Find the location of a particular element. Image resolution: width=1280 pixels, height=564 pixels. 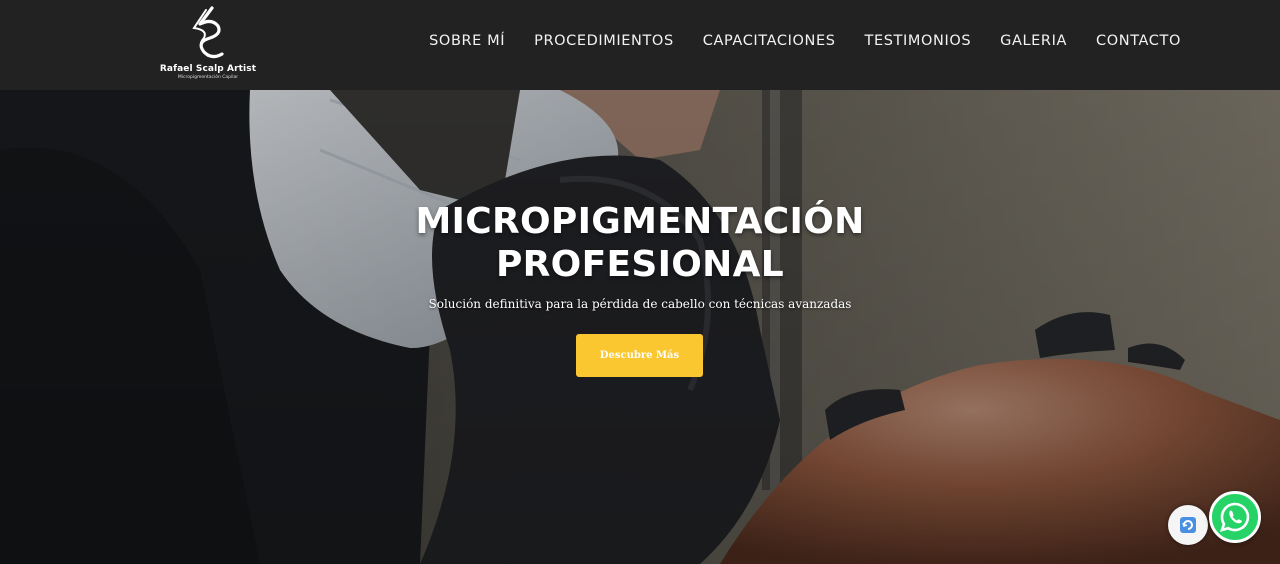

logo-mark-icon is located at coordinates (208, 32).